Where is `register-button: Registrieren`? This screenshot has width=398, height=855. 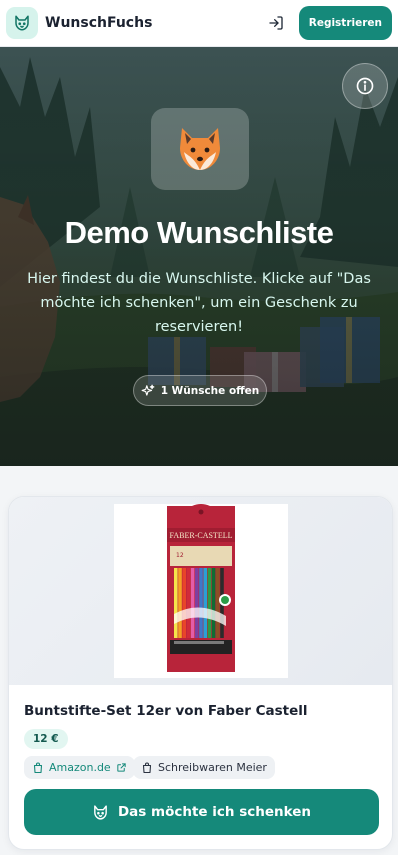 register-button: Registrieren is located at coordinates (345, 23).